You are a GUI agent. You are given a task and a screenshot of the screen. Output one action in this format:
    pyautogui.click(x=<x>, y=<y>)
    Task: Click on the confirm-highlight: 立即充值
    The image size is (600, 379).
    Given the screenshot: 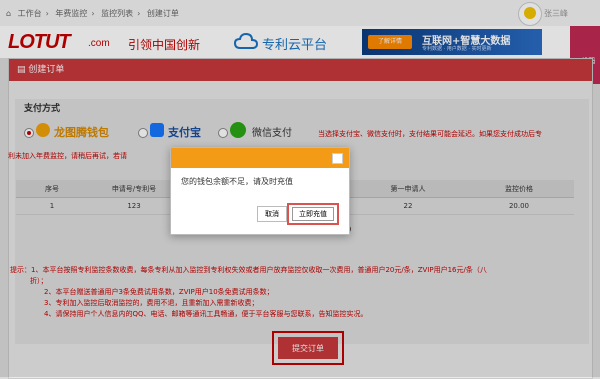 What is the action you would take?
    pyautogui.click(x=313, y=214)
    